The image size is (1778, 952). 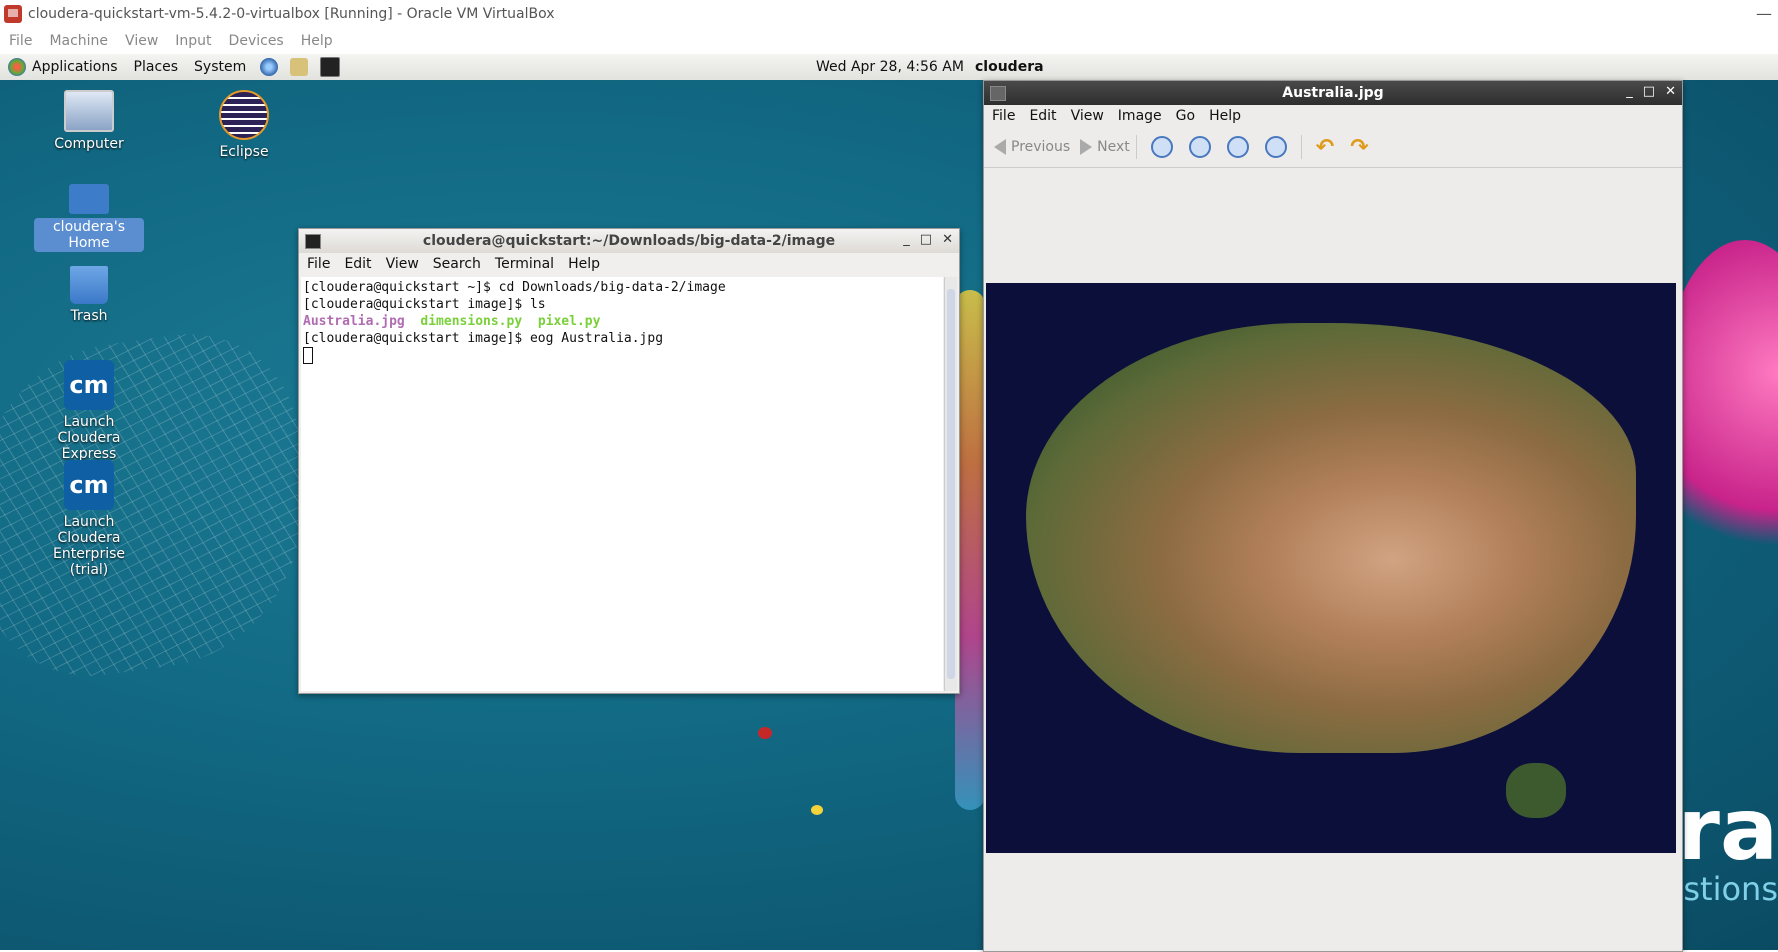 What do you see at coordinates (256, 41) in the screenshot?
I see `vbox-menu-devices: Devices` at bounding box center [256, 41].